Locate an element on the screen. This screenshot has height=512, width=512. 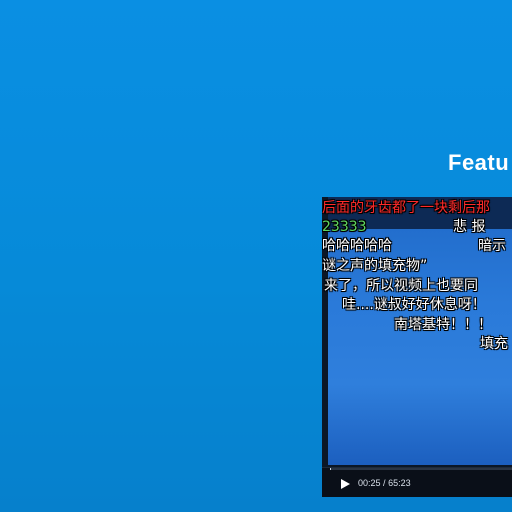
current-time: 00:25 is located at coordinates (369, 483).